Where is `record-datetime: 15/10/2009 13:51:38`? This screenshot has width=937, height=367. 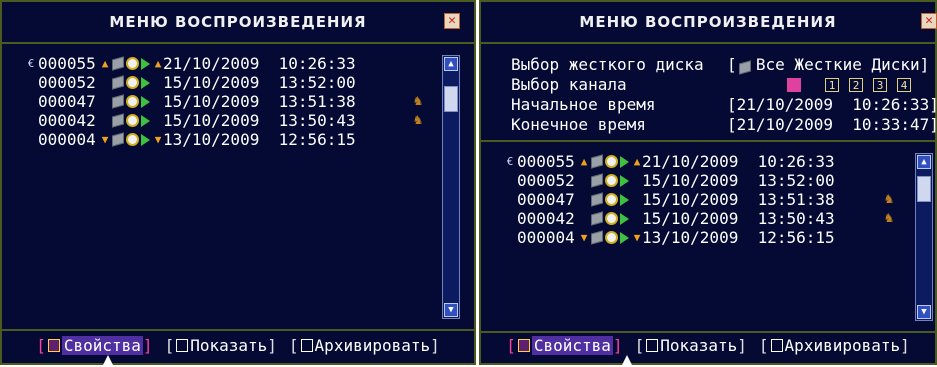
record-datetime: 15/10/2009 13:51:38 is located at coordinates (738, 199).